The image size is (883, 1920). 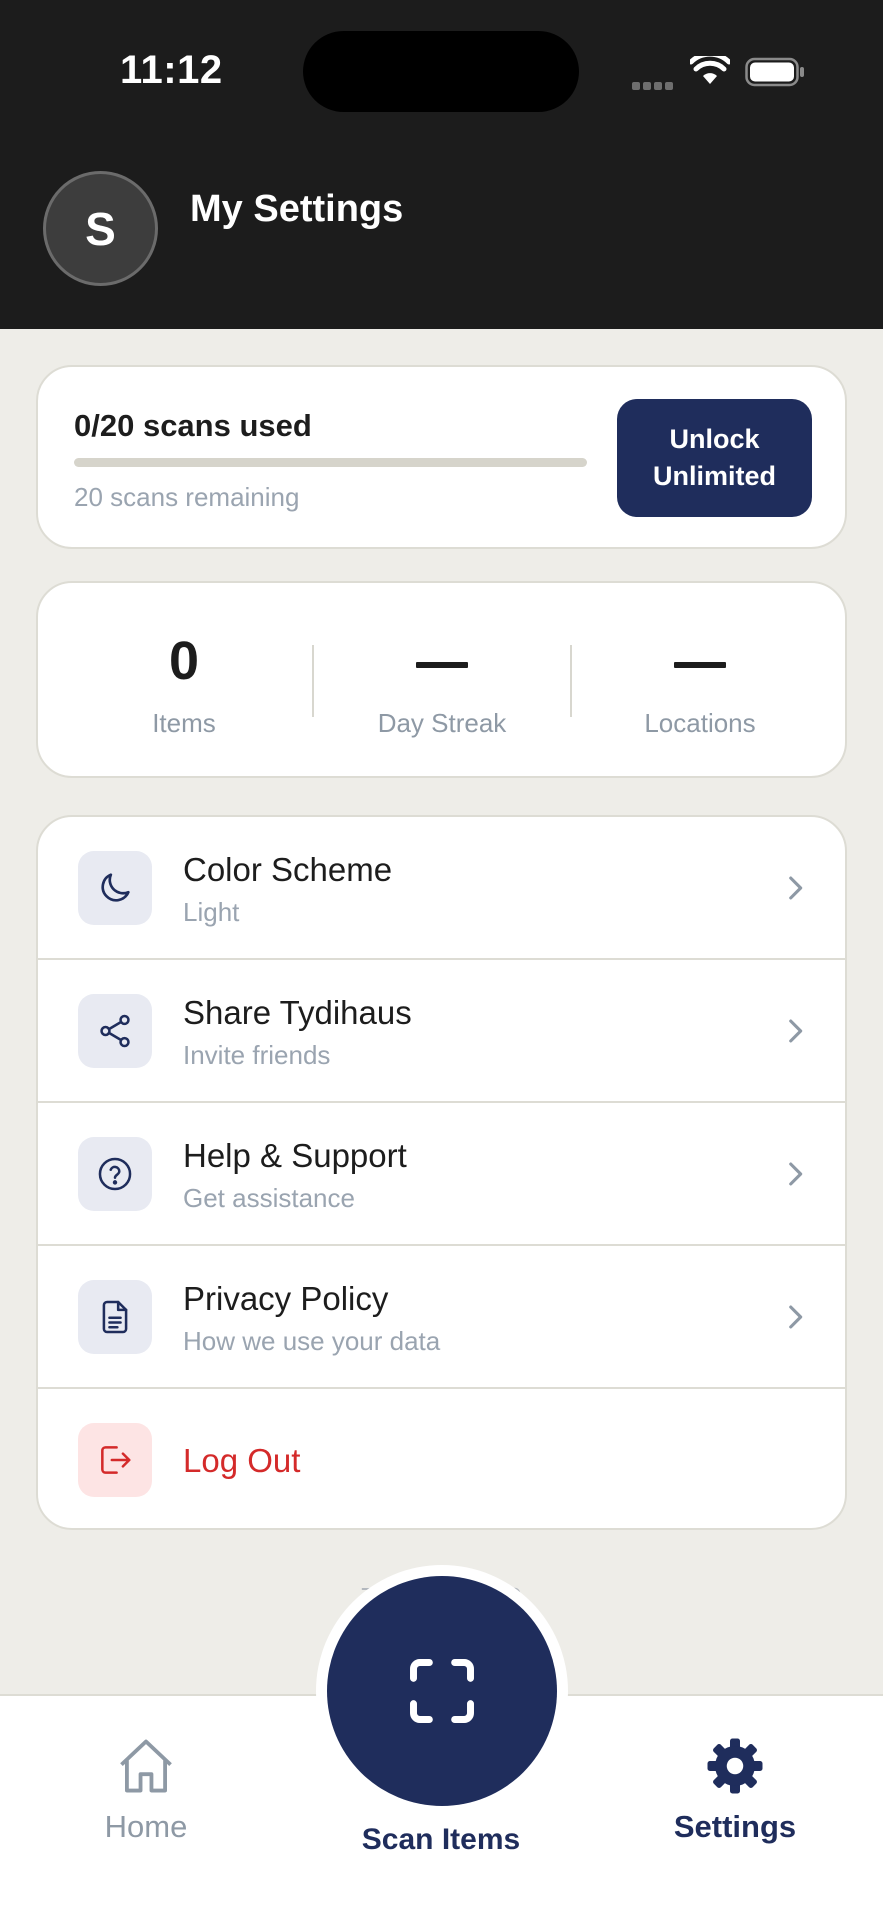 I want to click on wifi-icon, so click(x=710, y=70).